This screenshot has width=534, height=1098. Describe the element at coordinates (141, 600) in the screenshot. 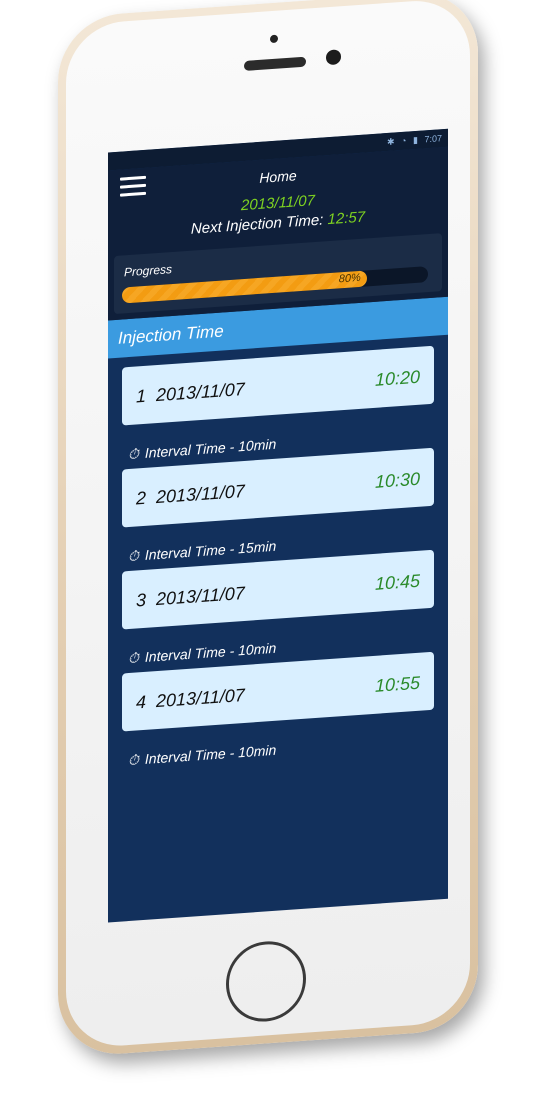

I see `injection-number: 3` at that location.